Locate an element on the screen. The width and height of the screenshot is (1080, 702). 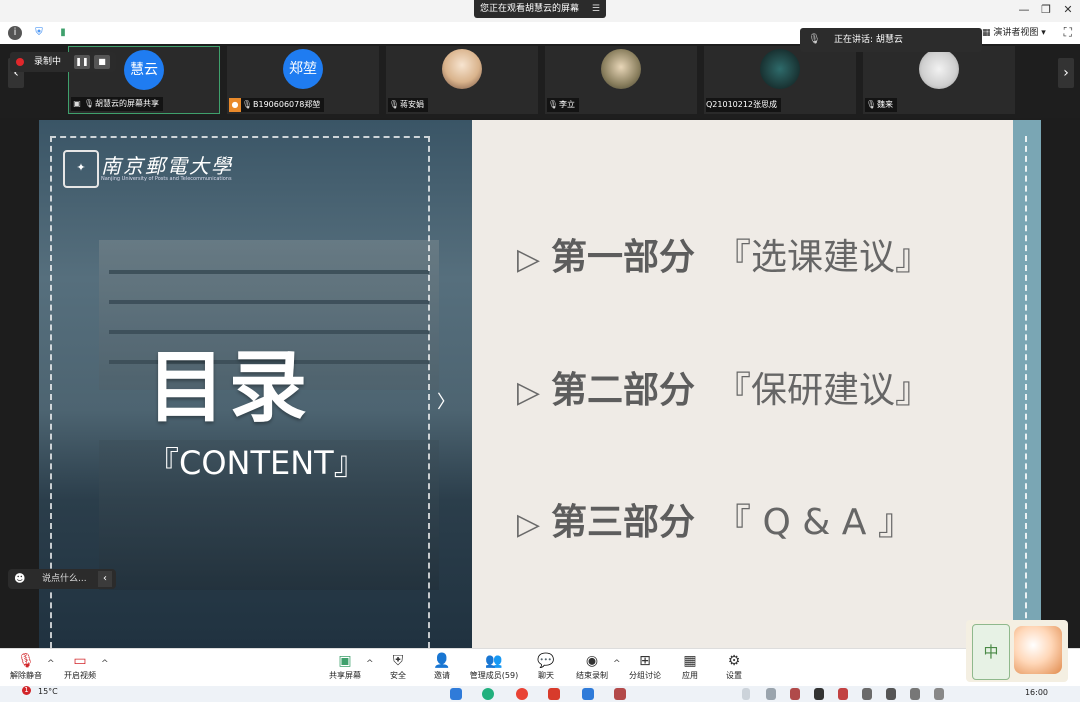
start-video-button: ▭ 开启视频 is located at coordinates (80, 668).